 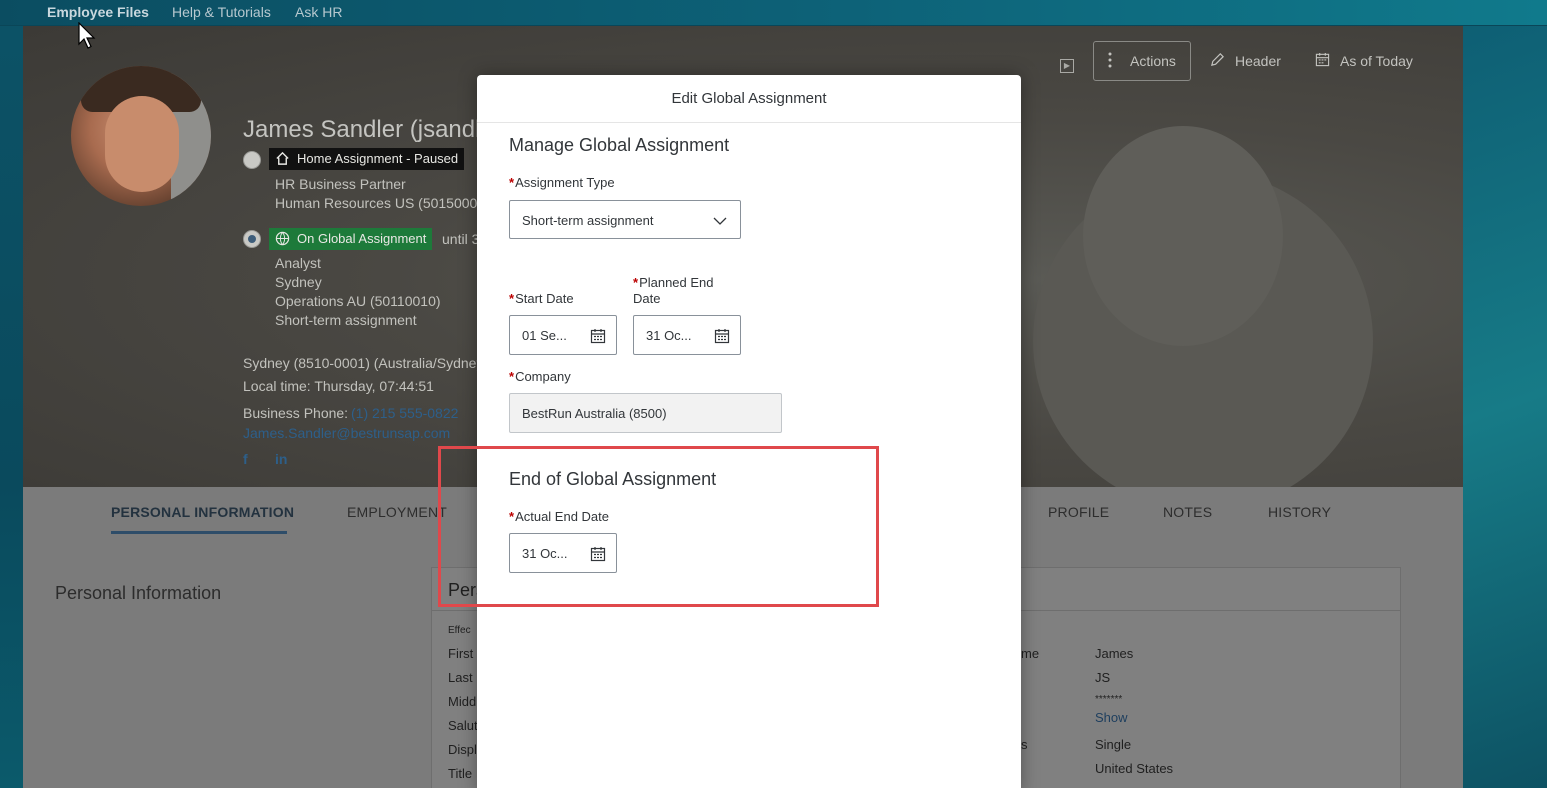 What do you see at coordinates (380, 203) in the screenshot?
I see `home-department: Human Resources US (50150001` at bounding box center [380, 203].